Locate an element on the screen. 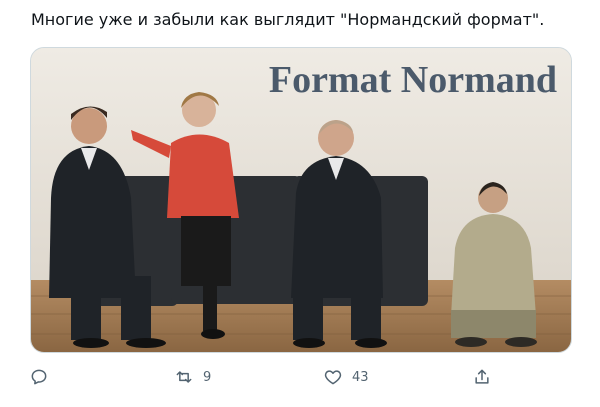  tweet-actions: 9 43 is located at coordinates (300, 377).